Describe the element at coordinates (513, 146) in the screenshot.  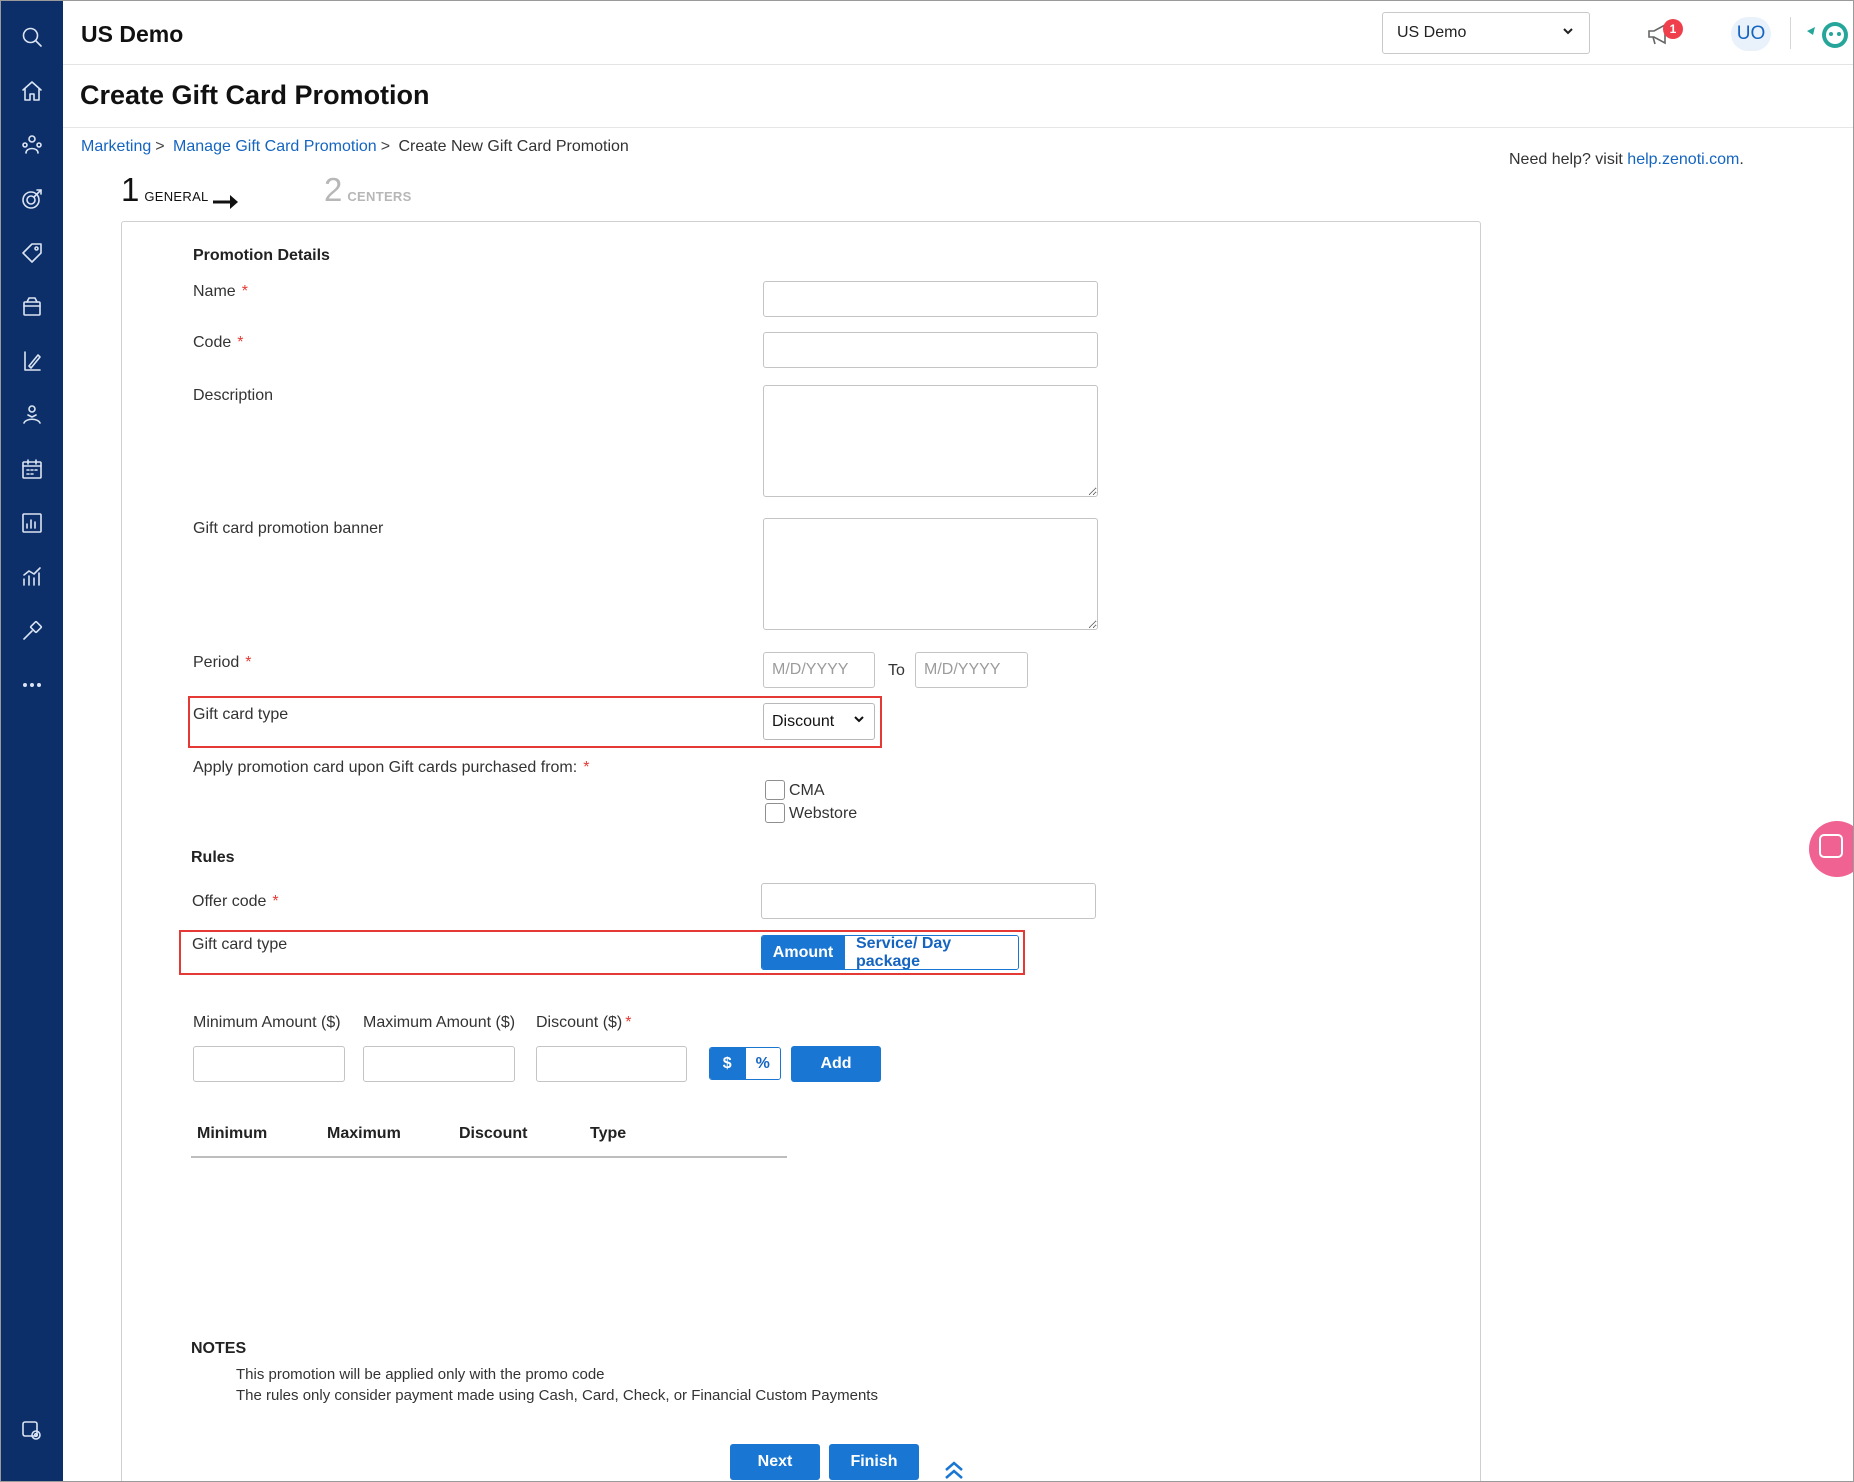
I see `breadcrumb-current: Create New Gift Card Promotion` at that location.